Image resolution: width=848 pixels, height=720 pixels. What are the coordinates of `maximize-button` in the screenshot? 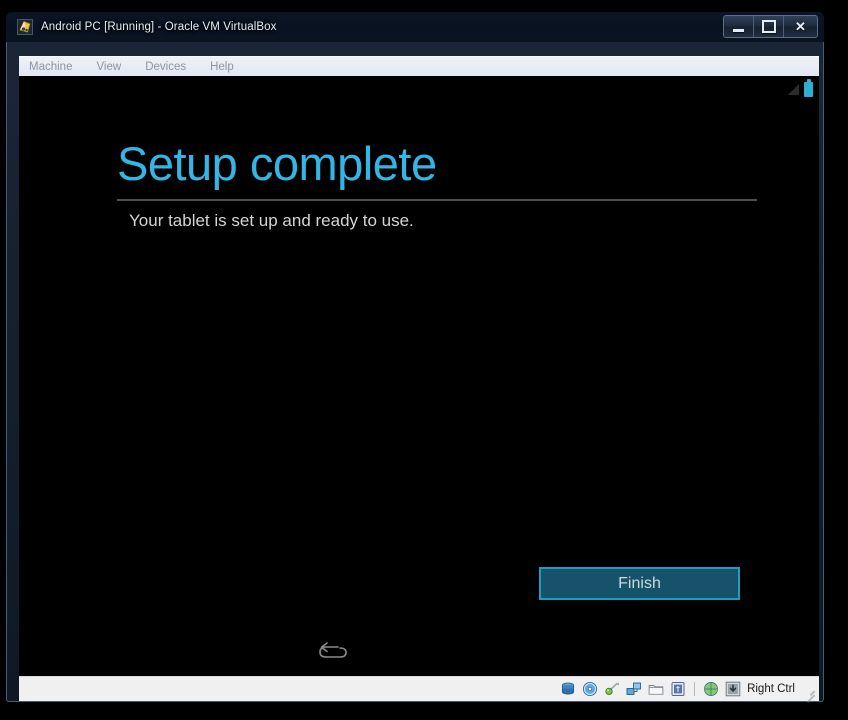 It's located at (769, 26).